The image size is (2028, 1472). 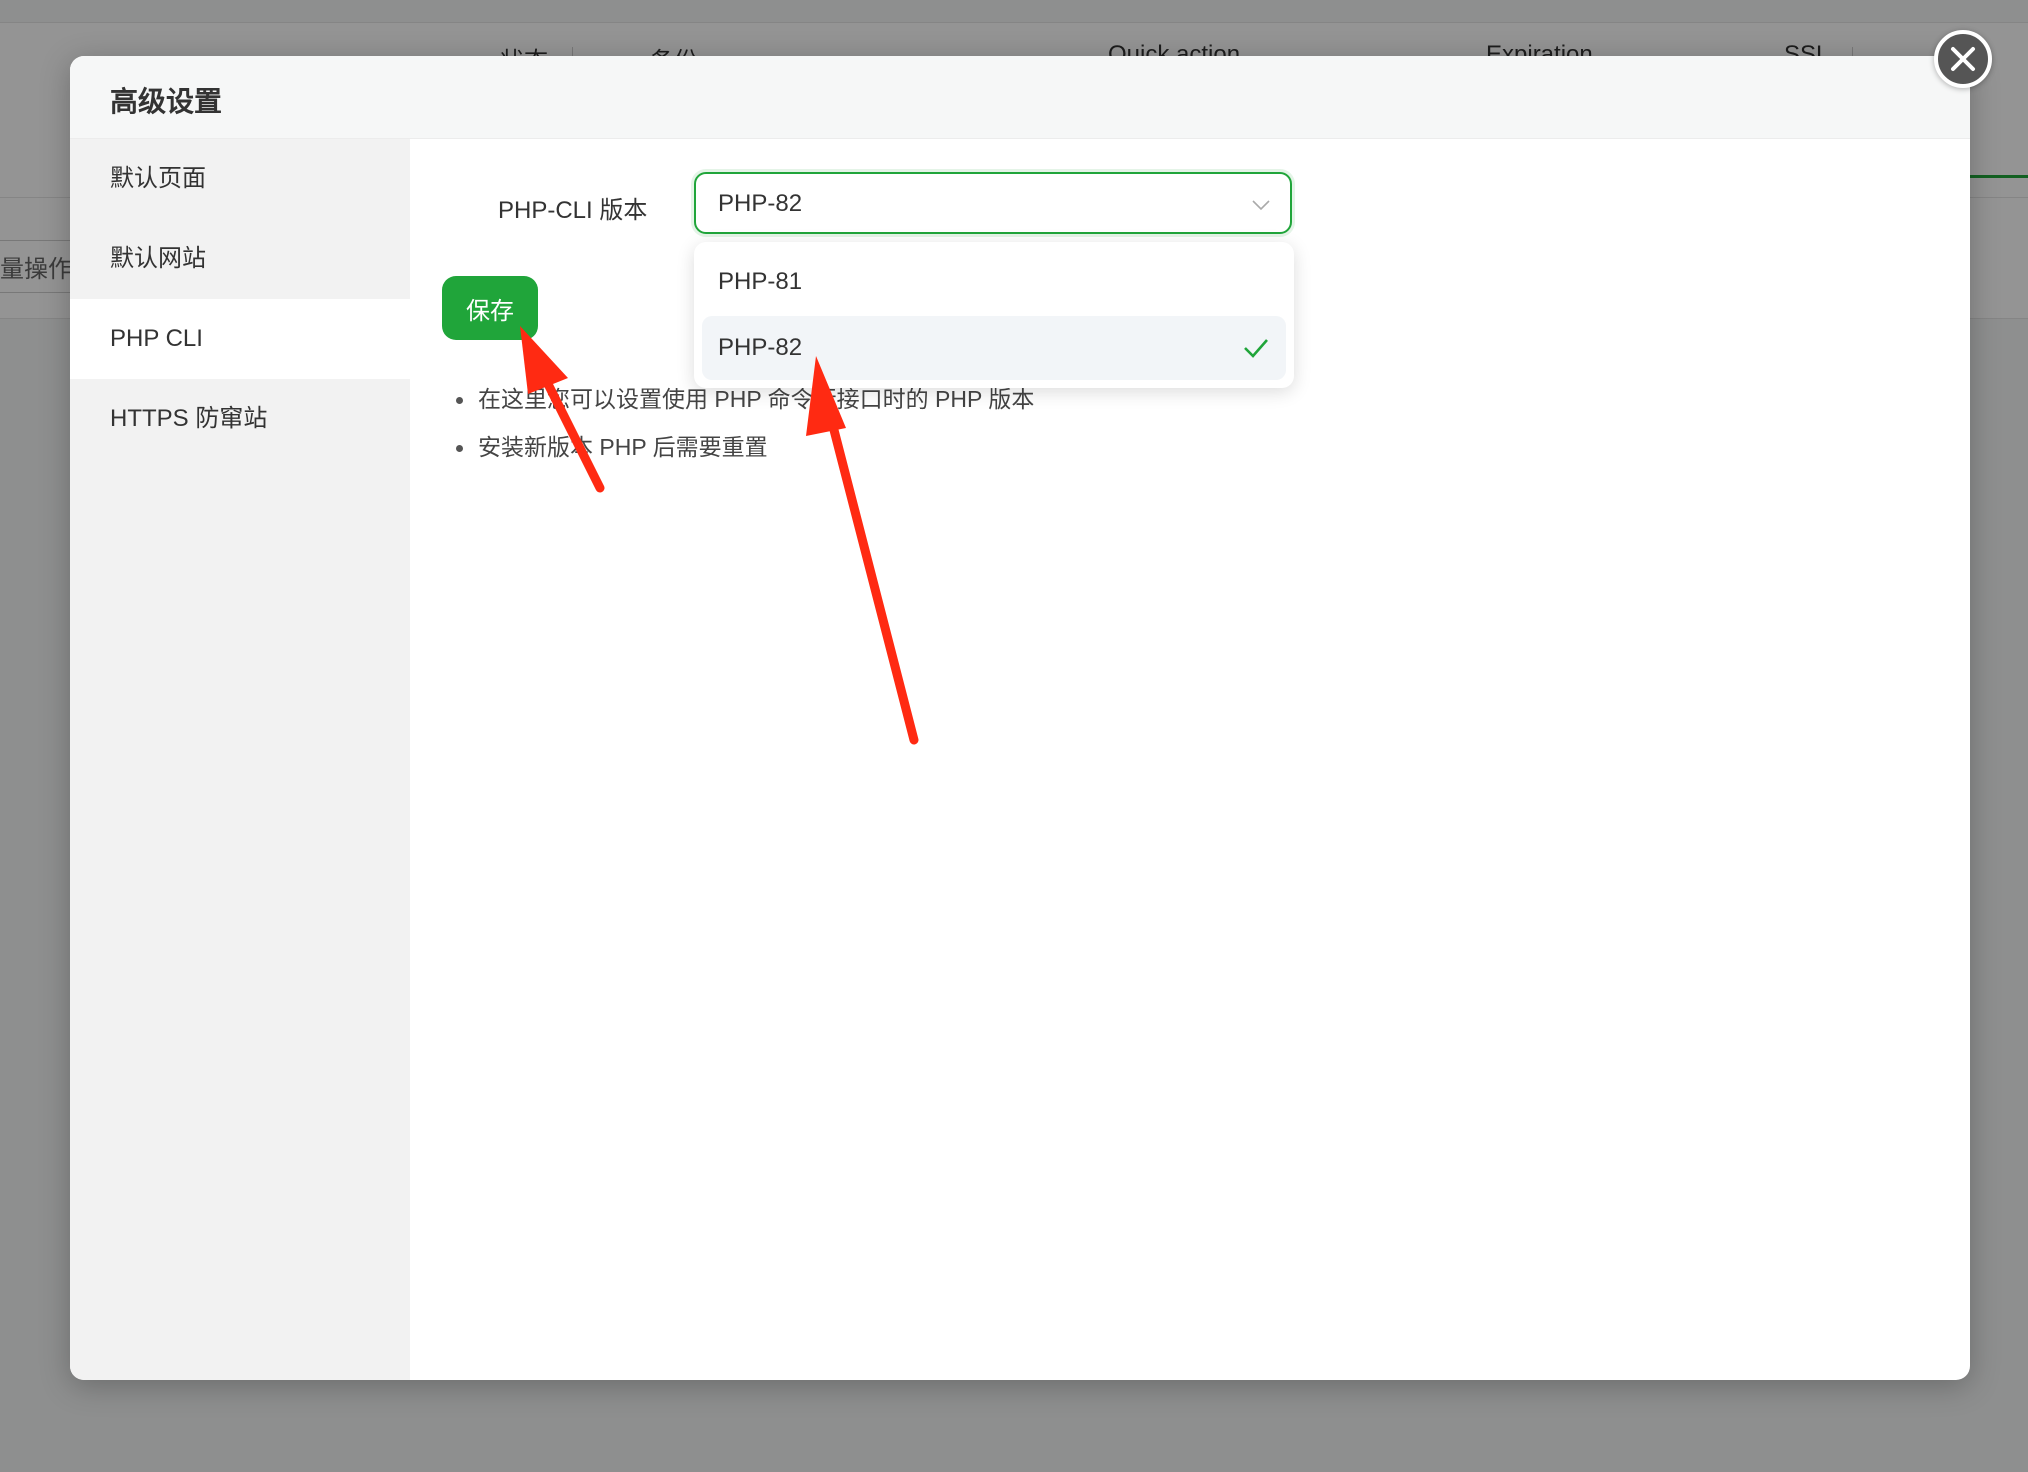 What do you see at coordinates (760, 281) in the screenshot?
I see `option-label: PHP-81` at bounding box center [760, 281].